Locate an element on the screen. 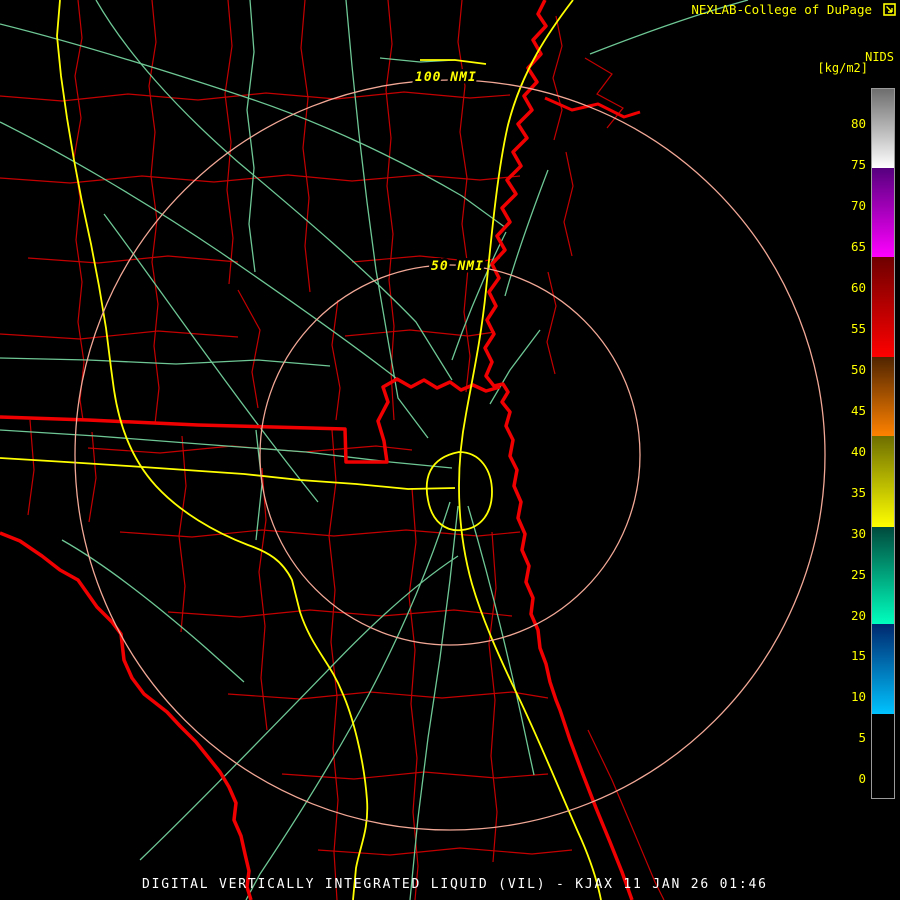  range-ring-label-100nmi: 100 NMI is located at coordinates (446, 77).